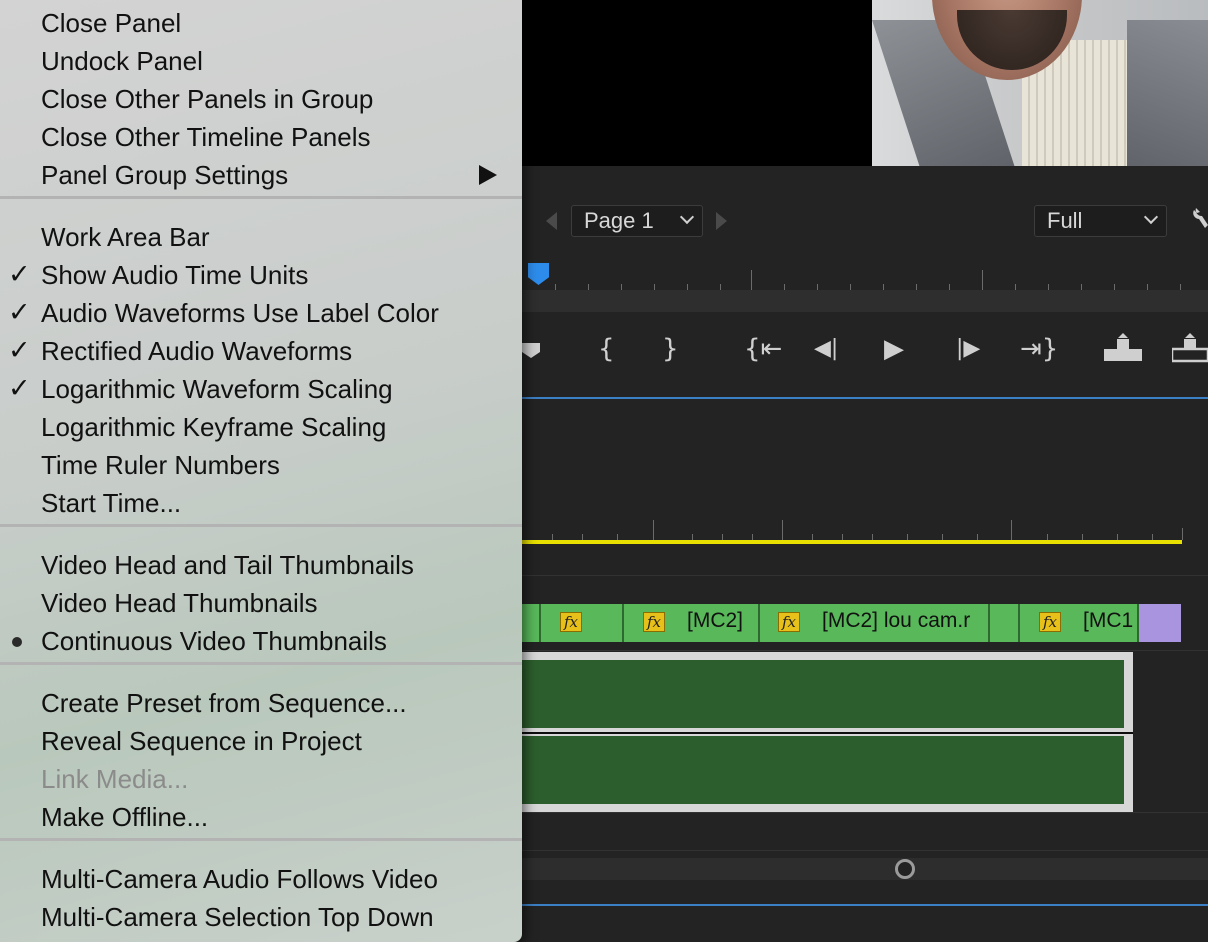 Image resolution: width=1208 pixels, height=942 pixels. I want to click on menu-item-label: Logarithmic Keyframe Scaling, so click(214, 427).